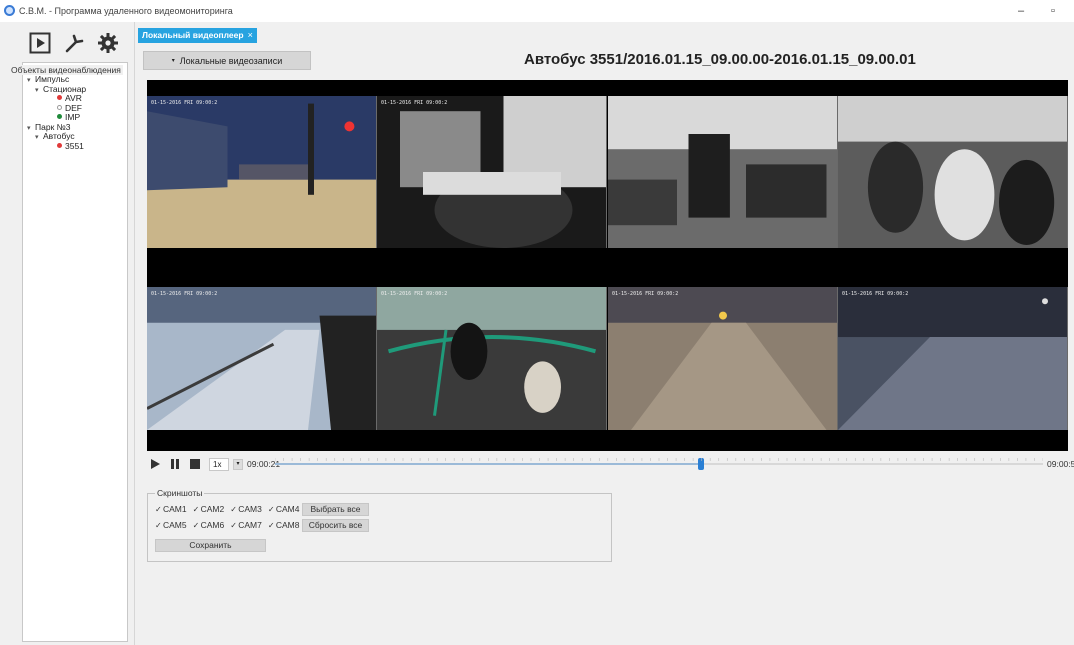 This screenshot has height=645, width=1074. What do you see at coordinates (1053, 11) in the screenshot?
I see `restore-button: ▫` at bounding box center [1053, 11].